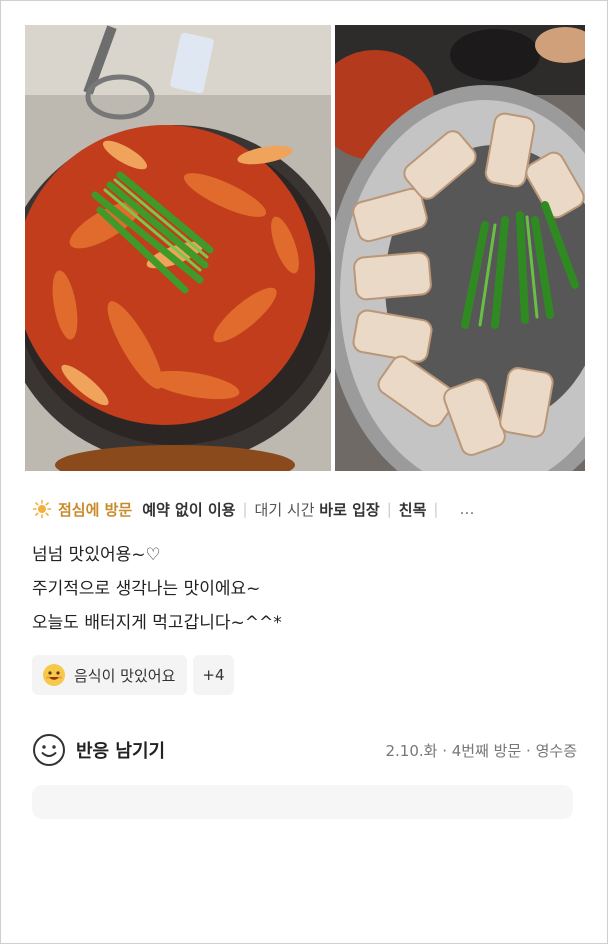 The width and height of the screenshot is (608, 944). I want to click on keyword-chip-tasty: 음식이 맛있어요, so click(110, 675).